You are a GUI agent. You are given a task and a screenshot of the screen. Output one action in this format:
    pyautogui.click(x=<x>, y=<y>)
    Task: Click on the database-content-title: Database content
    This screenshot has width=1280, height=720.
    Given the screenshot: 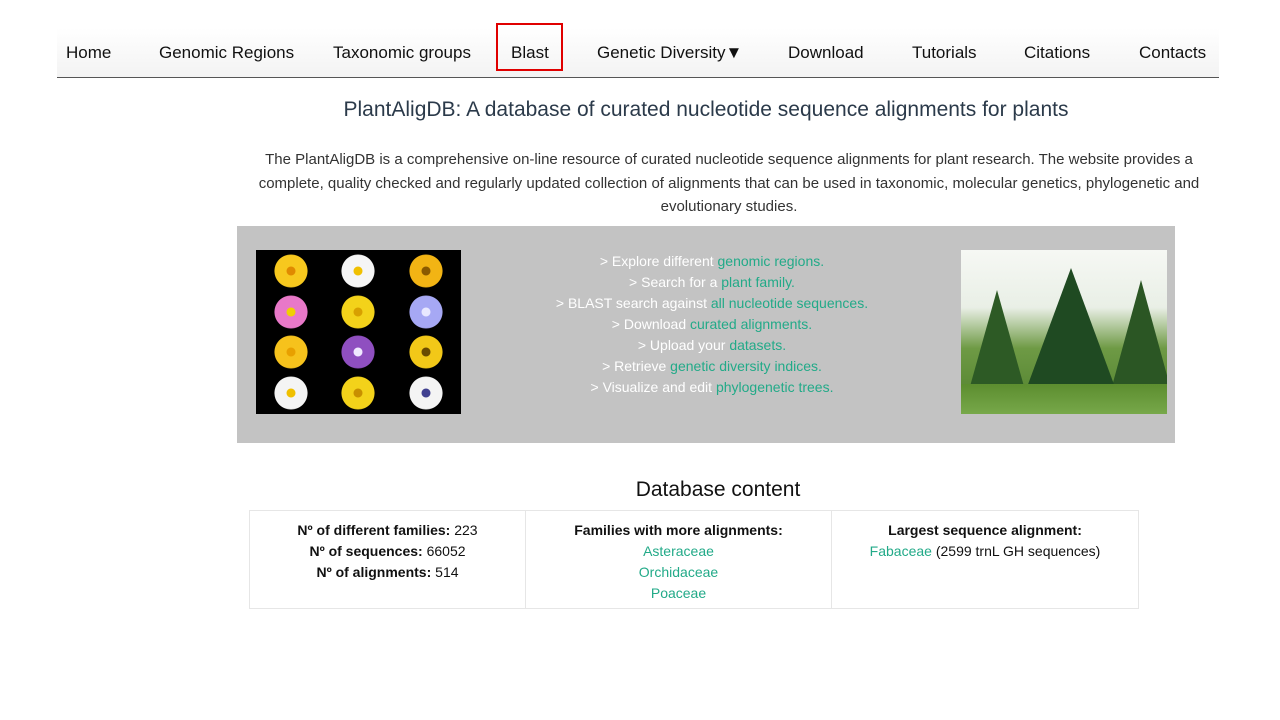 What is the action you would take?
    pyautogui.click(x=718, y=489)
    